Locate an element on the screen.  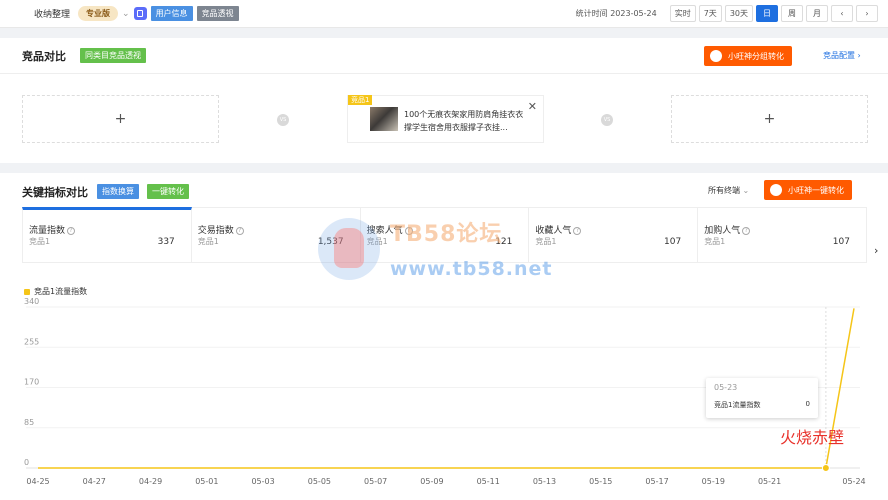
x-tick-label: 04-25 is located at coordinates (37, 481).